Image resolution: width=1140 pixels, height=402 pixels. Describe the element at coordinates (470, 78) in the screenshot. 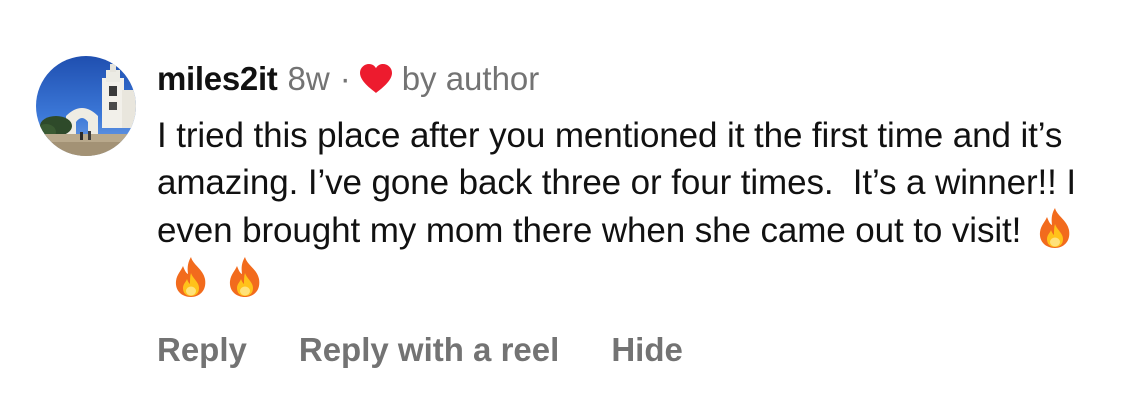

I see `liked-by-author-label: by author` at that location.